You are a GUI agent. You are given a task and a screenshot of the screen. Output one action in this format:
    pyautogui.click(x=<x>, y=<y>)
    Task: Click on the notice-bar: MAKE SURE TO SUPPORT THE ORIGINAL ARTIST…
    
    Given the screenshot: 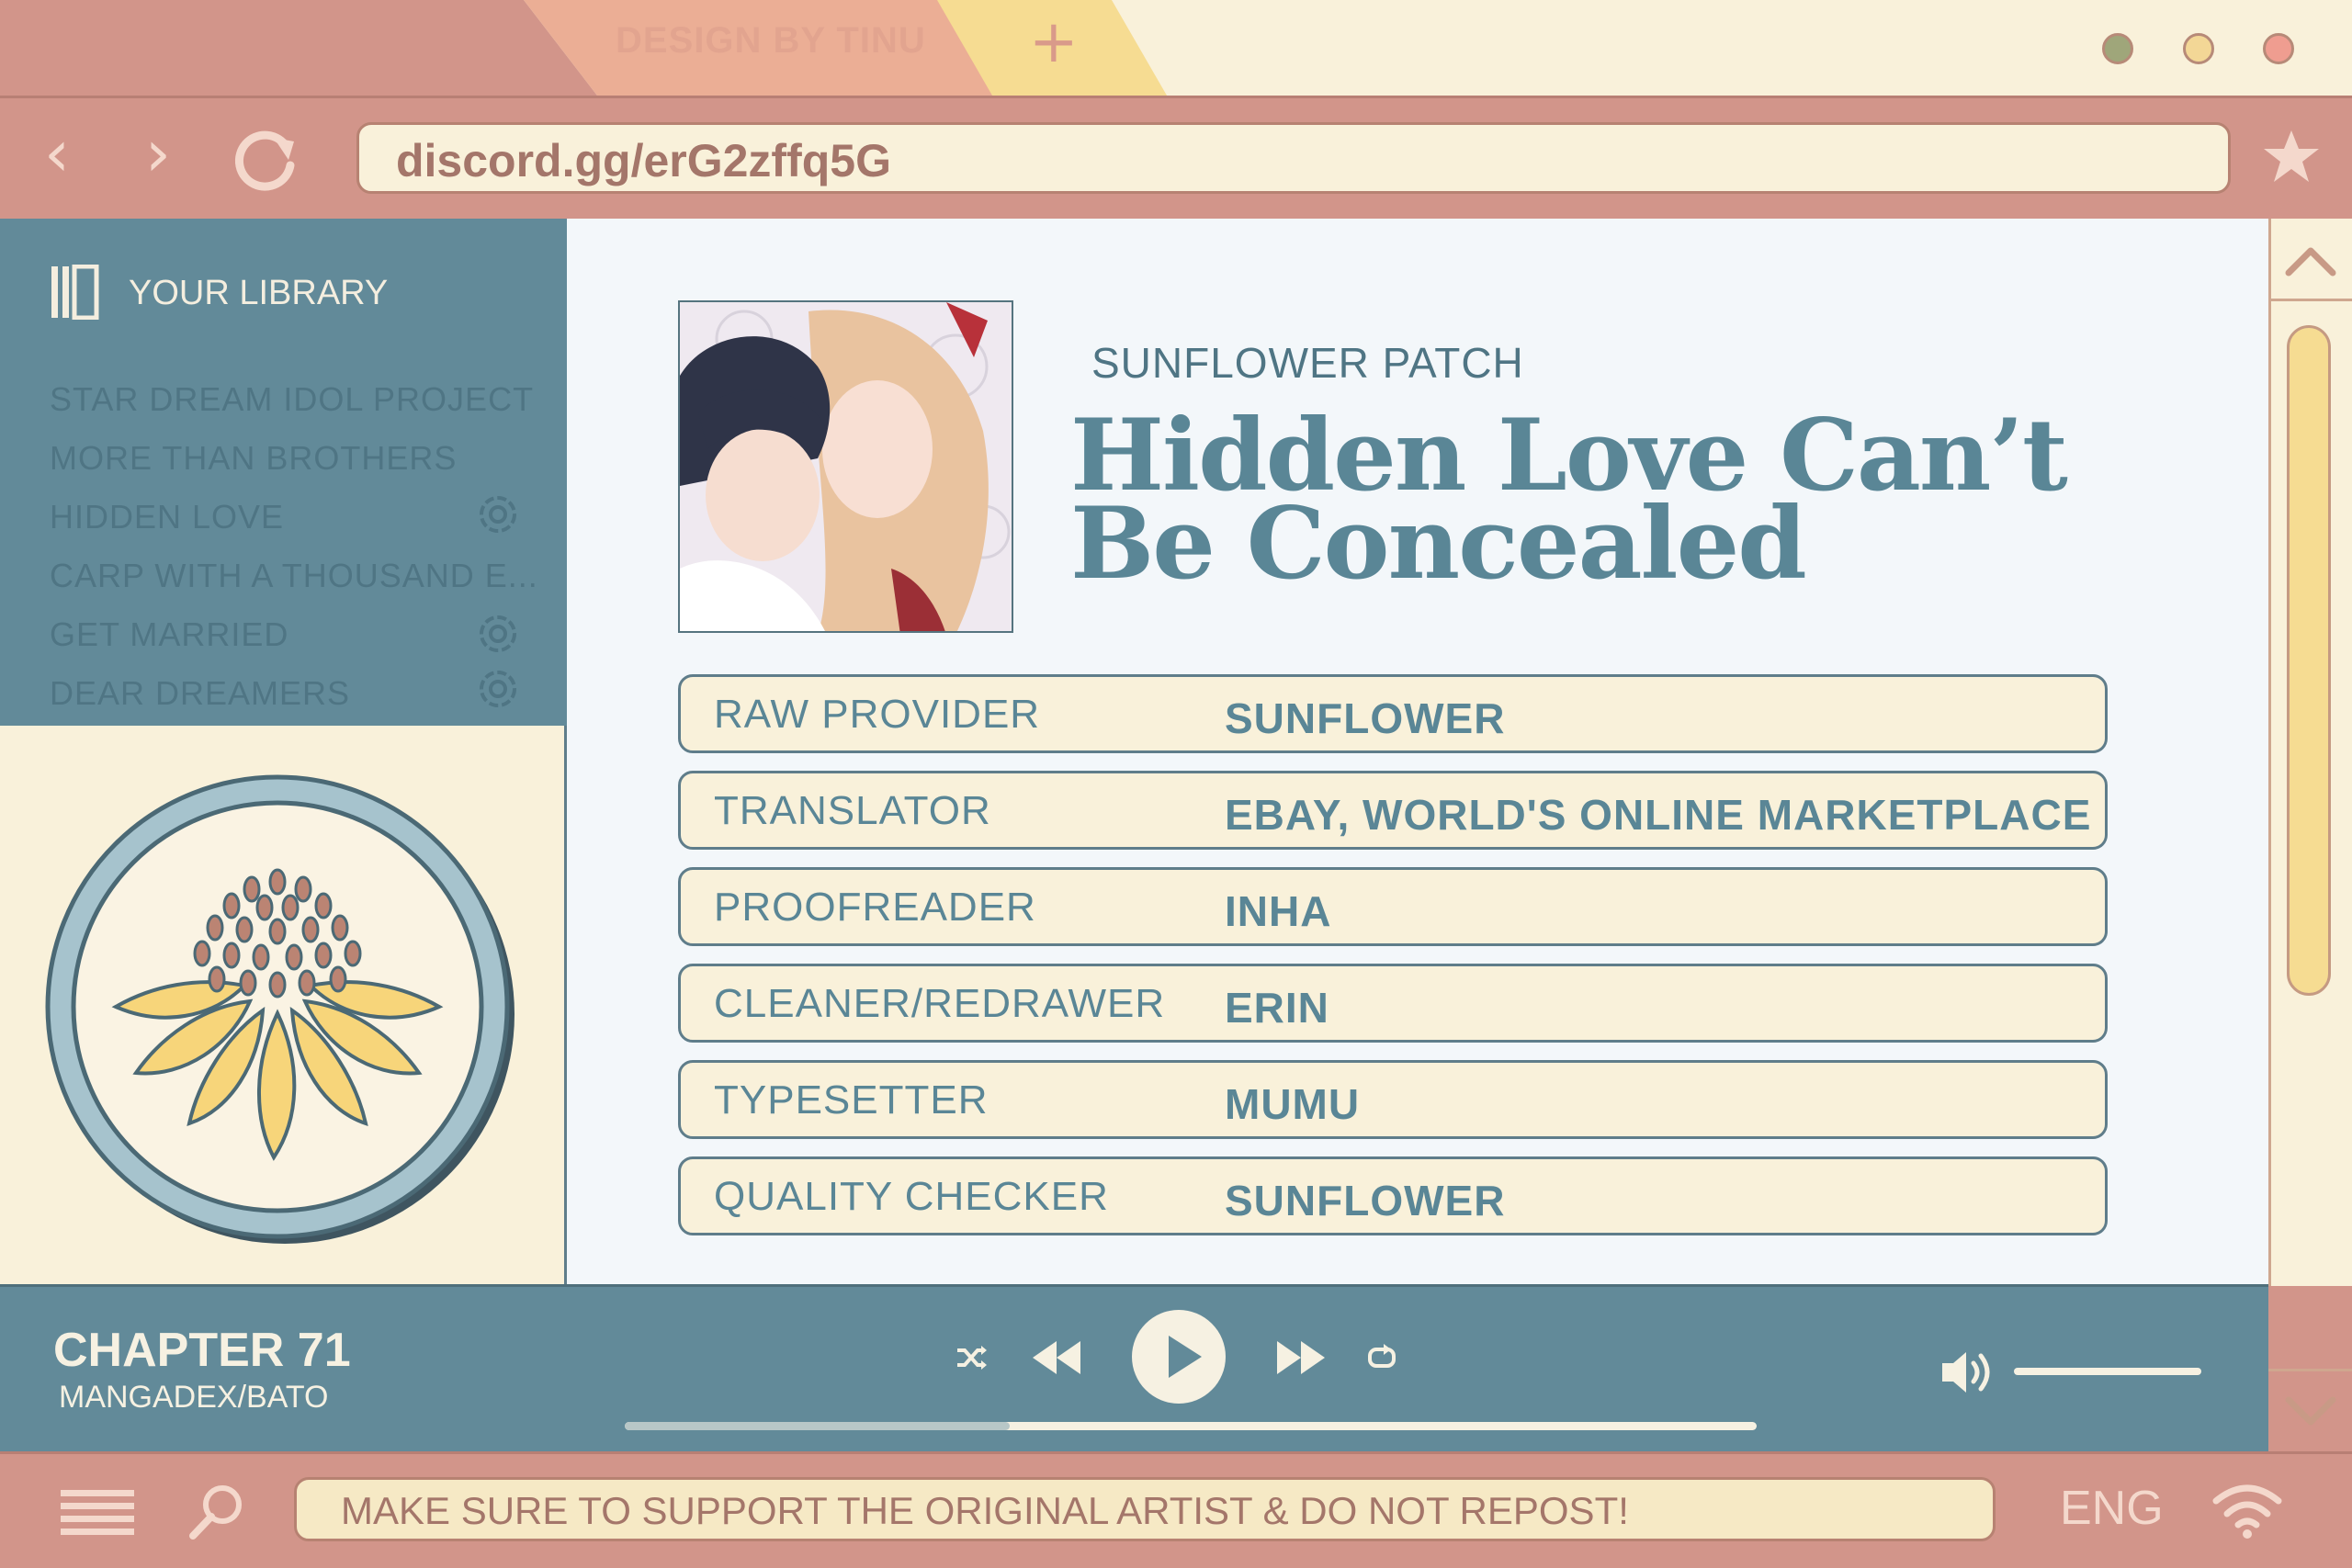 What is the action you would take?
    pyautogui.click(x=1145, y=1509)
    